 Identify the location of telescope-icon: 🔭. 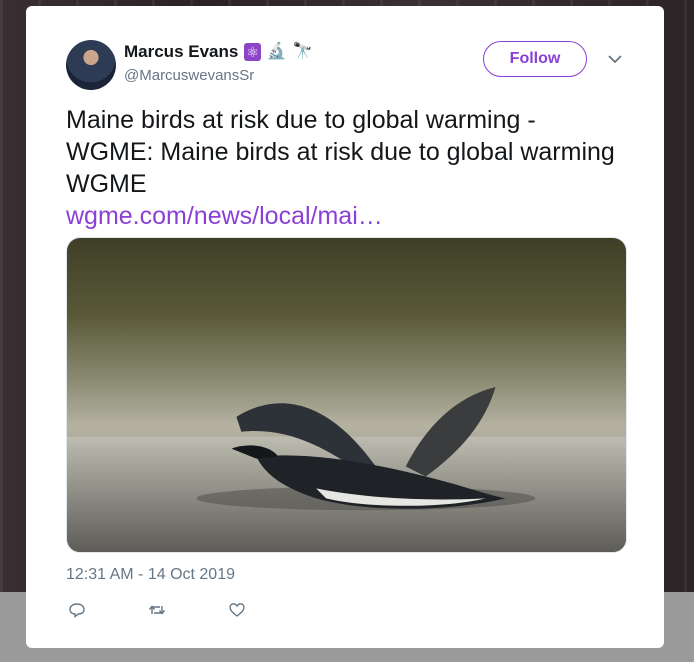
(302, 51).